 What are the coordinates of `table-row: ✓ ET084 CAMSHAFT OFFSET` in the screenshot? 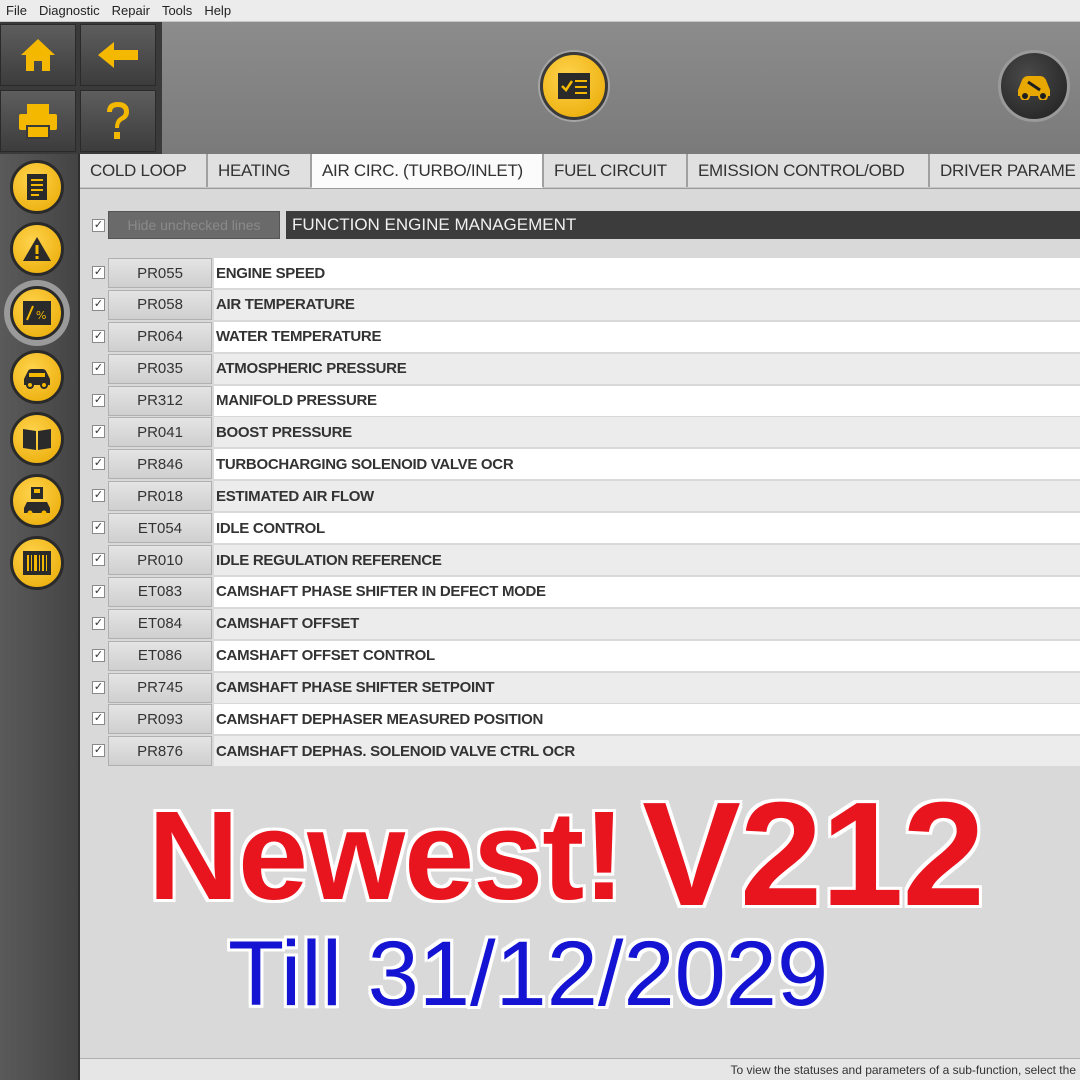 It's located at (580, 624).